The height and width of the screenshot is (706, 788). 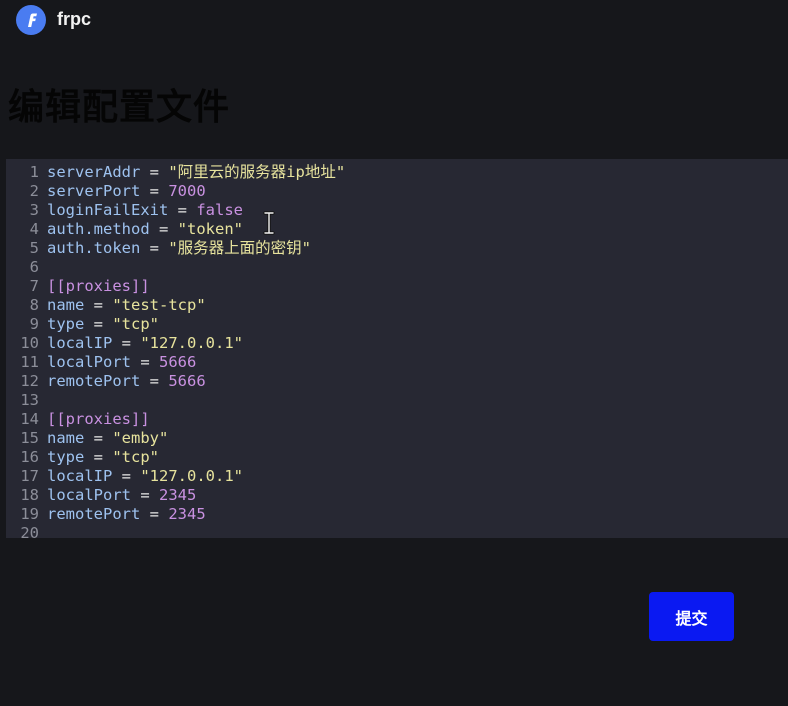 I want to click on code-line: 15 name = "emby", so click(x=397, y=438).